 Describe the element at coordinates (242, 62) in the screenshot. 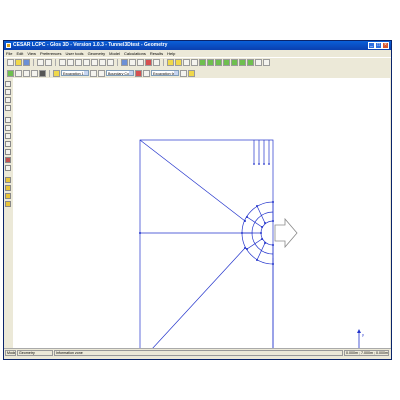

I see `group-f-icon` at that location.